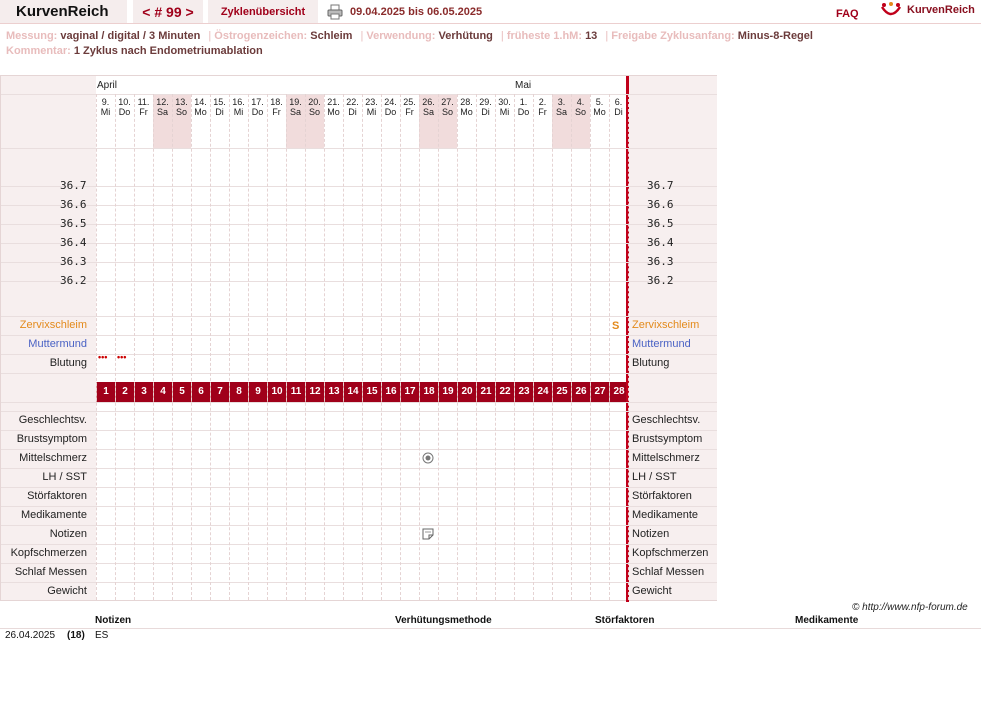  What do you see at coordinates (615, 326) in the screenshot?
I see `zervix-mark: S` at bounding box center [615, 326].